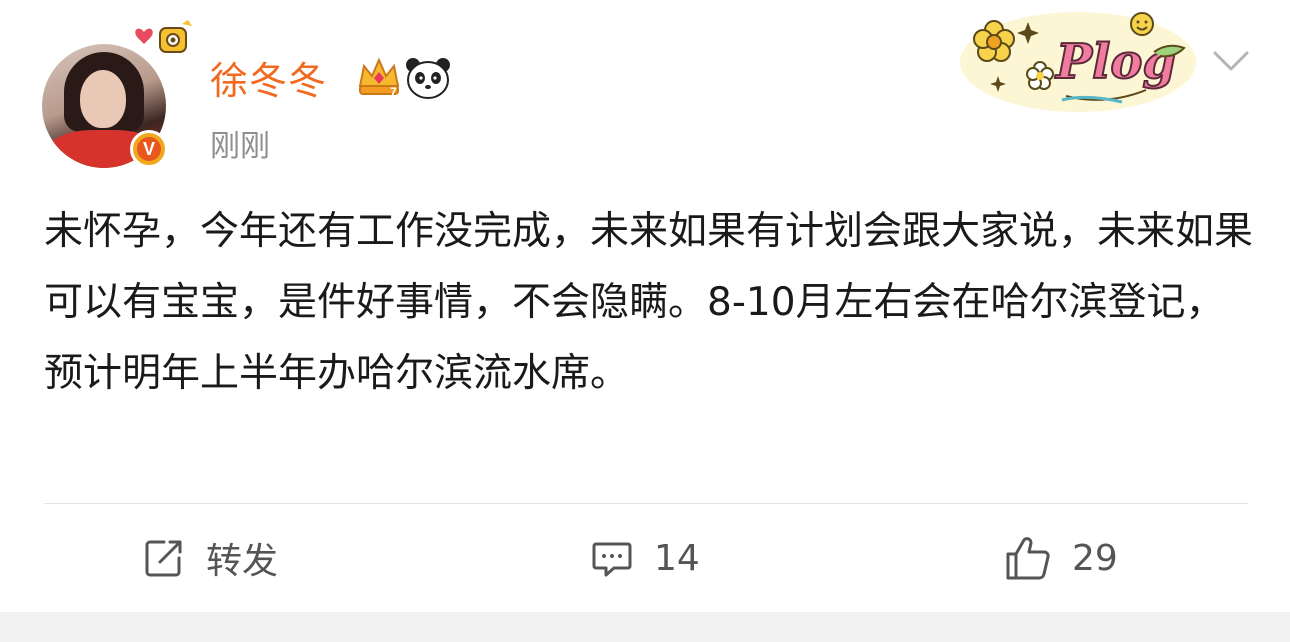 The width and height of the screenshot is (1290, 642). What do you see at coordinates (1115, 62) in the screenshot?
I see `svg-text: Plog` at bounding box center [1115, 62].